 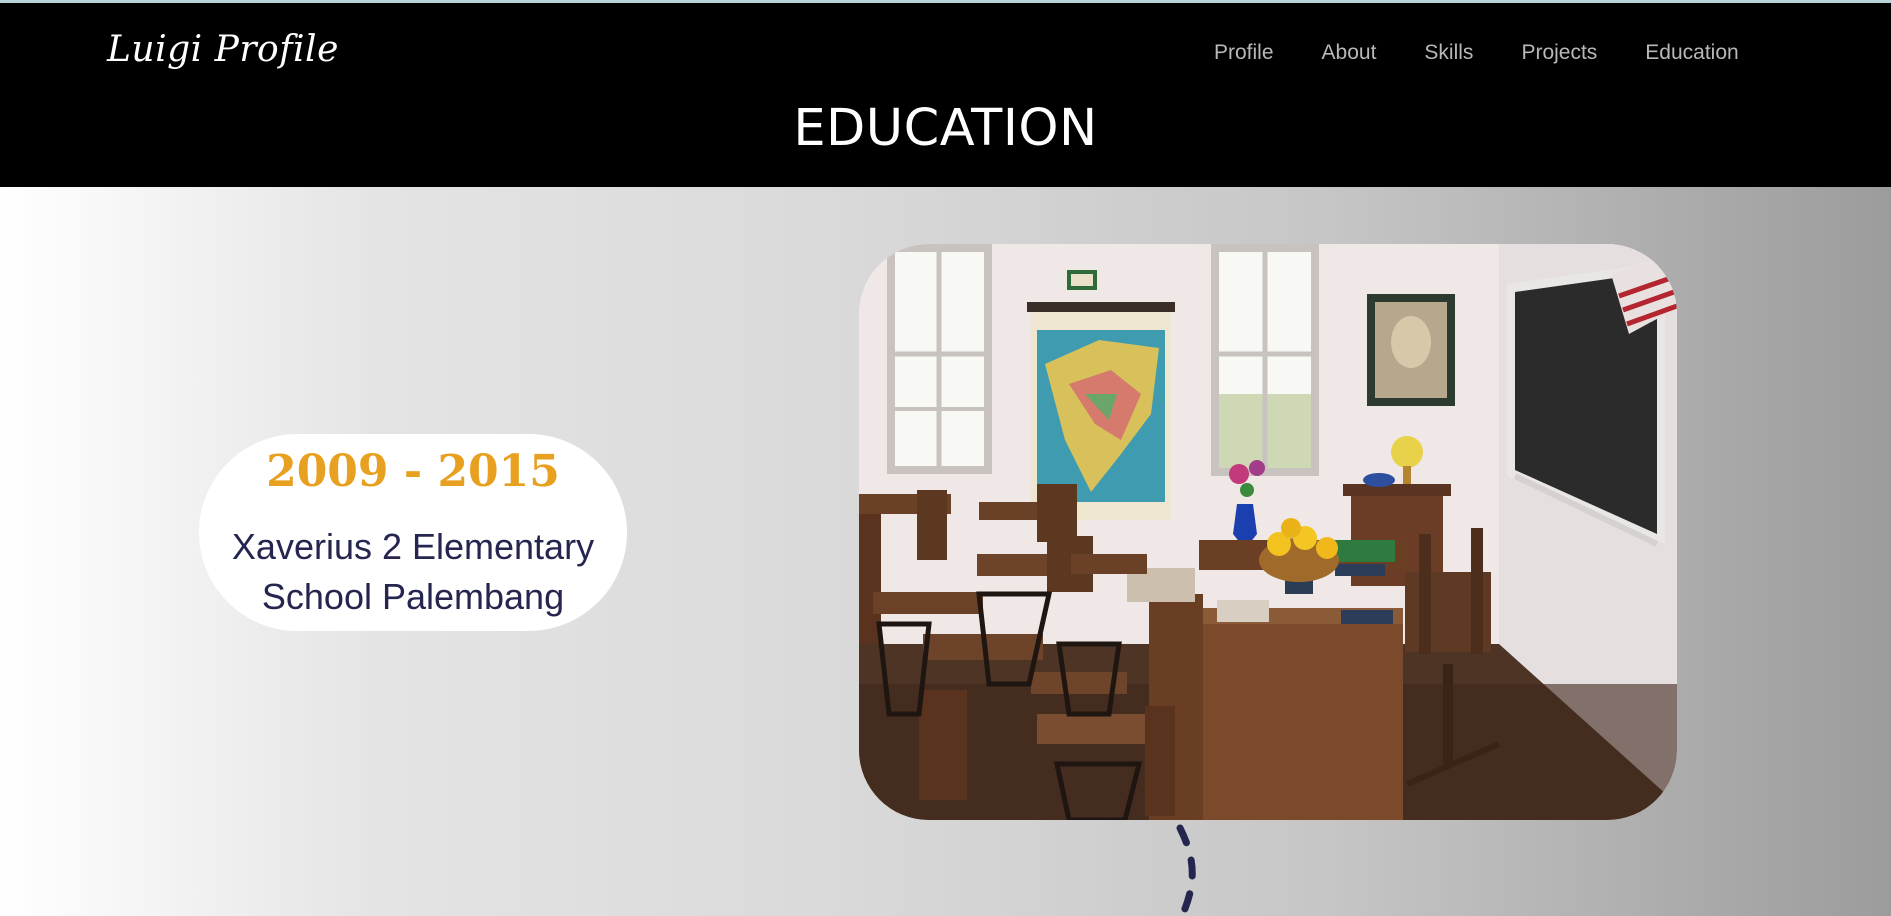 I want to click on nav-link-profile: Profile, so click(x=1244, y=53).